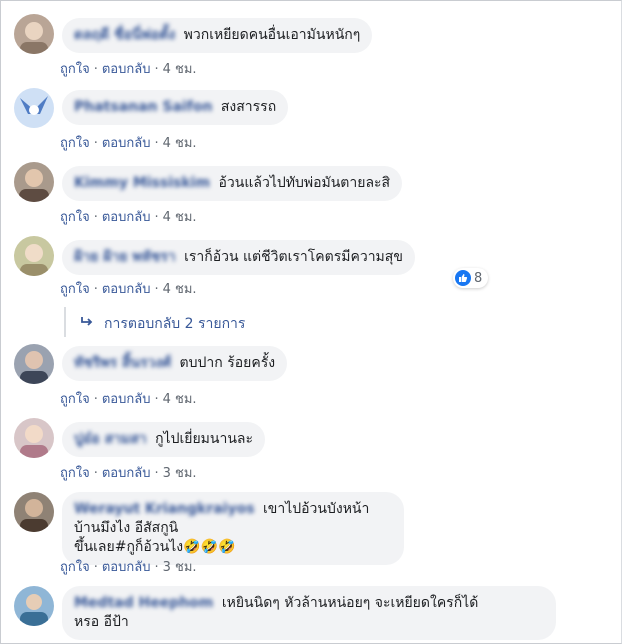 This screenshot has height=644, width=622. What do you see at coordinates (143, 107) in the screenshot?
I see `commenter-name: Phatsanan Saifon` at bounding box center [143, 107].